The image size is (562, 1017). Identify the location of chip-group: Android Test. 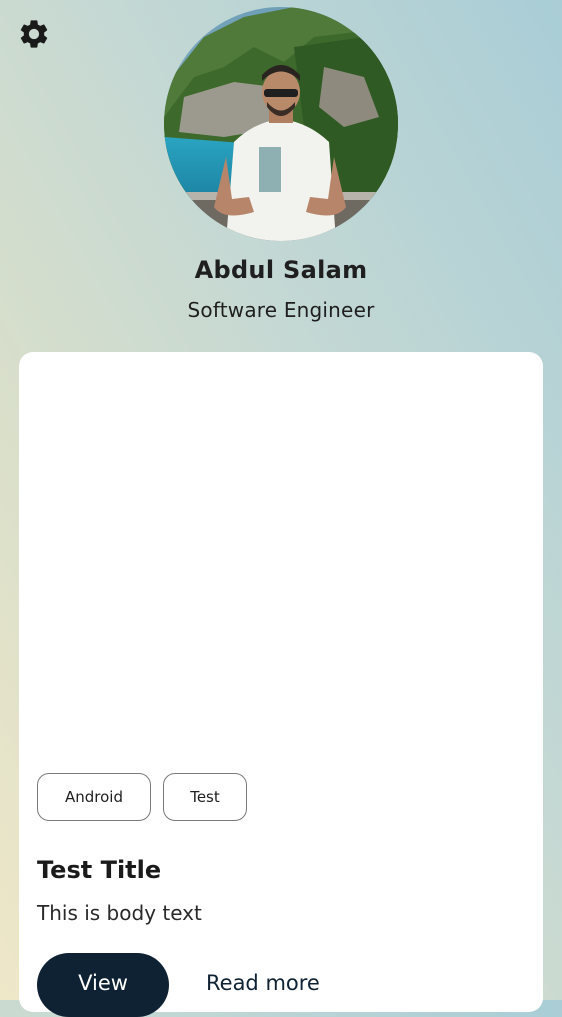
(142, 797).